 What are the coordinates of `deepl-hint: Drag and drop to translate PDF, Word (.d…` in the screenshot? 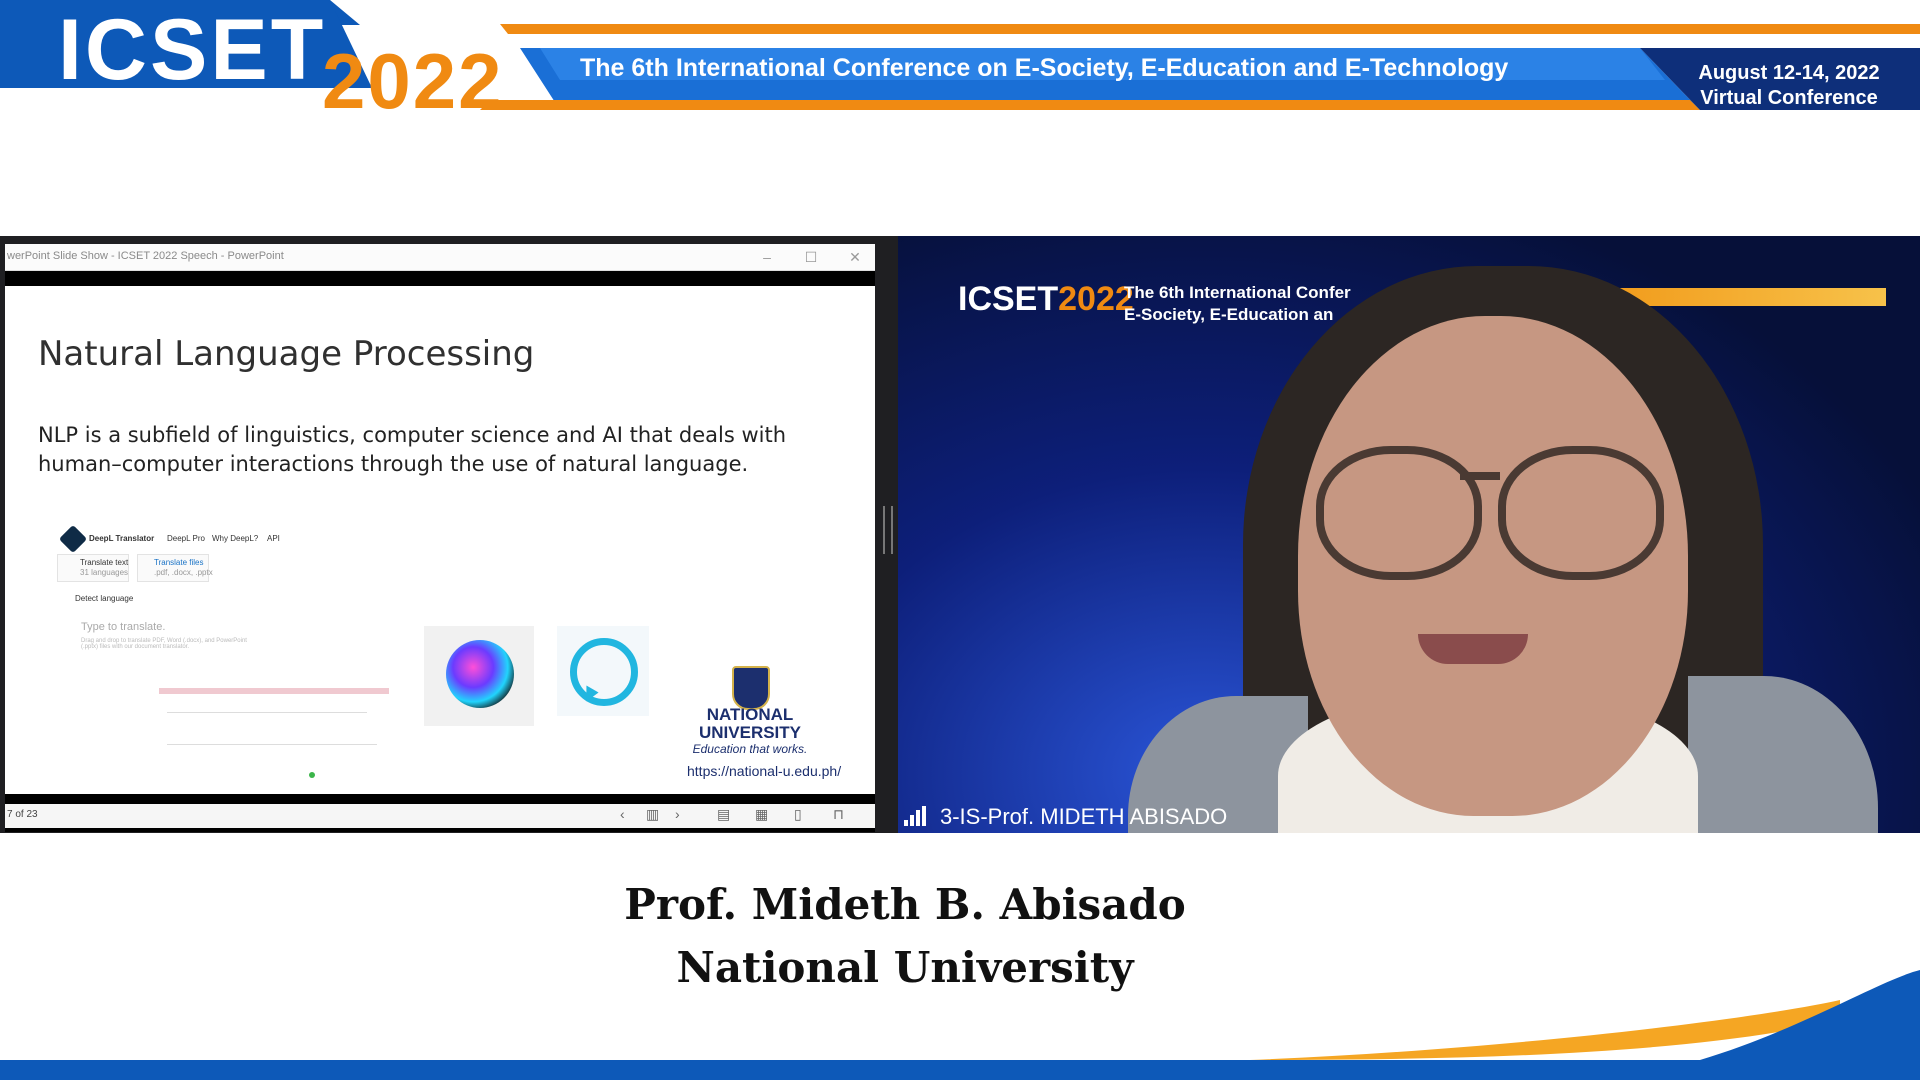 It's located at (164, 644).